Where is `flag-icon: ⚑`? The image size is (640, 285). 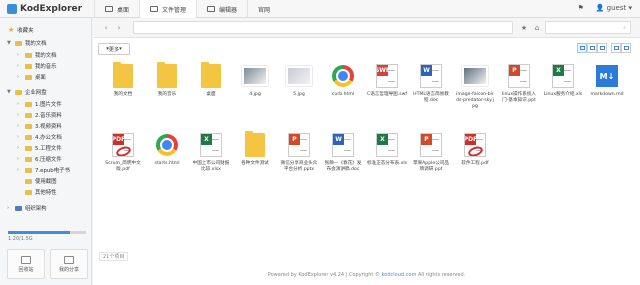 flag-icon: ⚑ is located at coordinates (580, 8).